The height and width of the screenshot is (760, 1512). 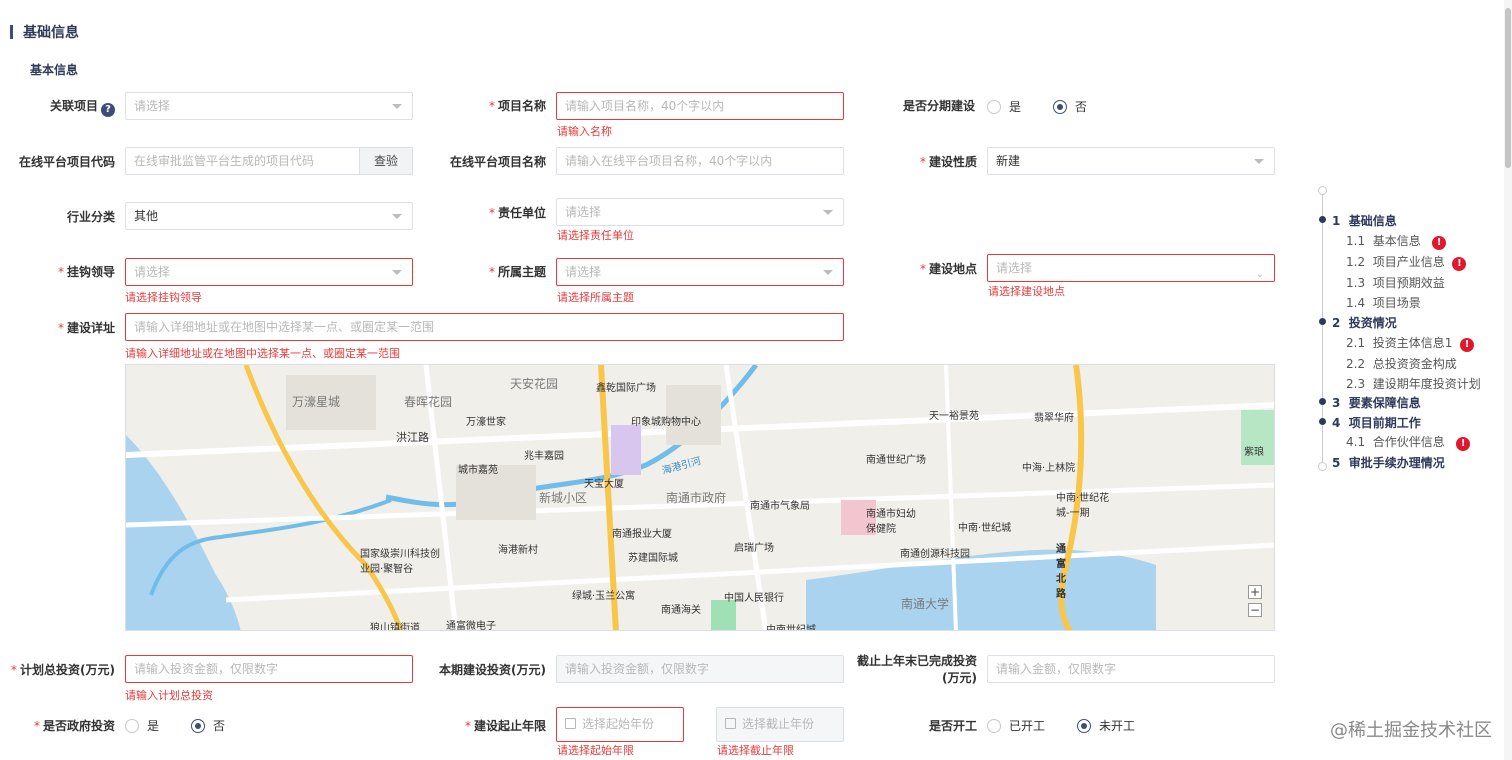 What do you see at coordinates (108, 110) in the screenshot?
I see `help-icon: ?` at bounding box center [108, 110].